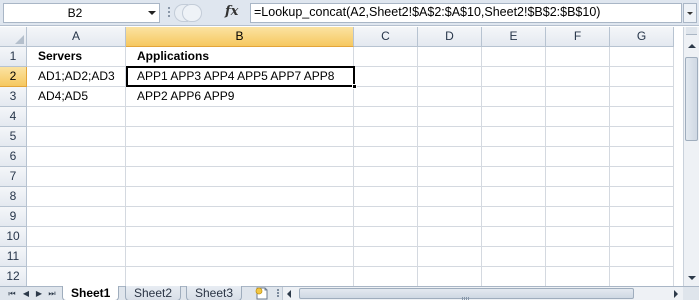  Describe the element at coordinates (240, 257) in the screenshot. I see `cell-b11` at that location.